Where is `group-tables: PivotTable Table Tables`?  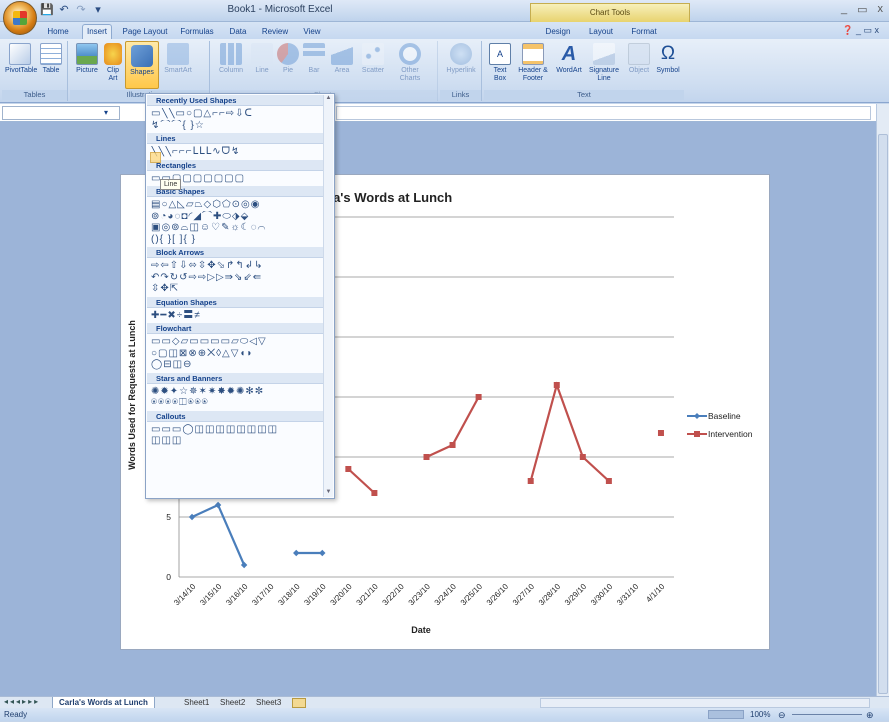 group-tables: PivotTable Table Tables is located at coordinates (35, 71).